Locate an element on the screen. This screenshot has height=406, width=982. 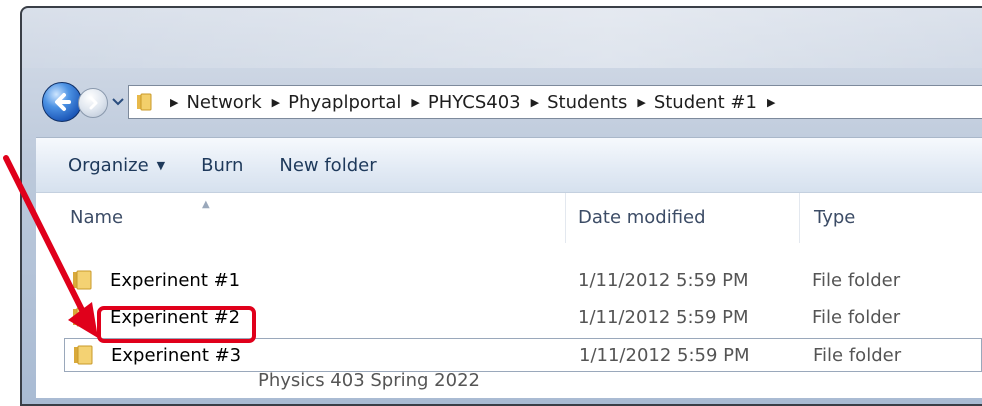
column-headers: ▲ Name Date modified Type is located at coordinates (509, 218).